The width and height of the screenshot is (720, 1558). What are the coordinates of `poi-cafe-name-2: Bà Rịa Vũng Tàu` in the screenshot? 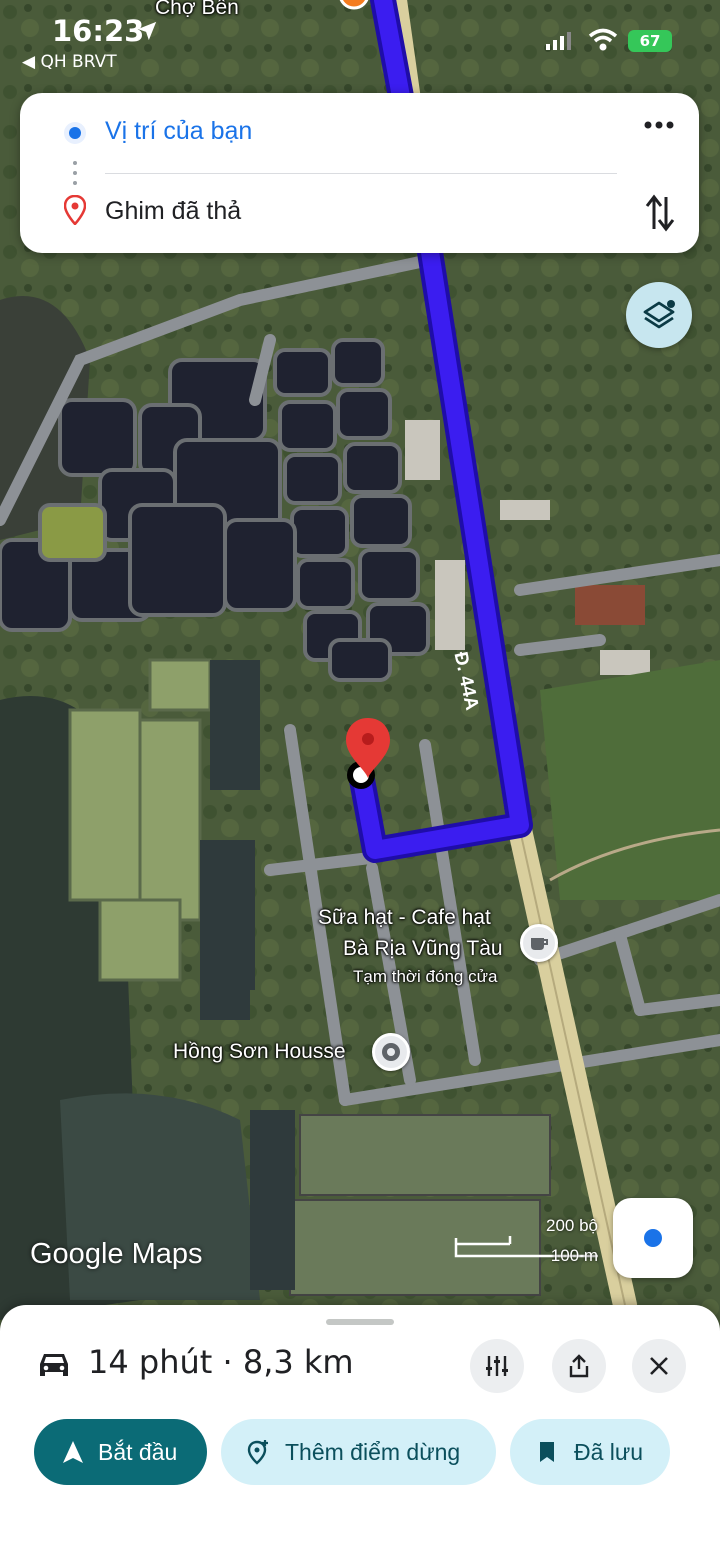 It's located at (423, 949).